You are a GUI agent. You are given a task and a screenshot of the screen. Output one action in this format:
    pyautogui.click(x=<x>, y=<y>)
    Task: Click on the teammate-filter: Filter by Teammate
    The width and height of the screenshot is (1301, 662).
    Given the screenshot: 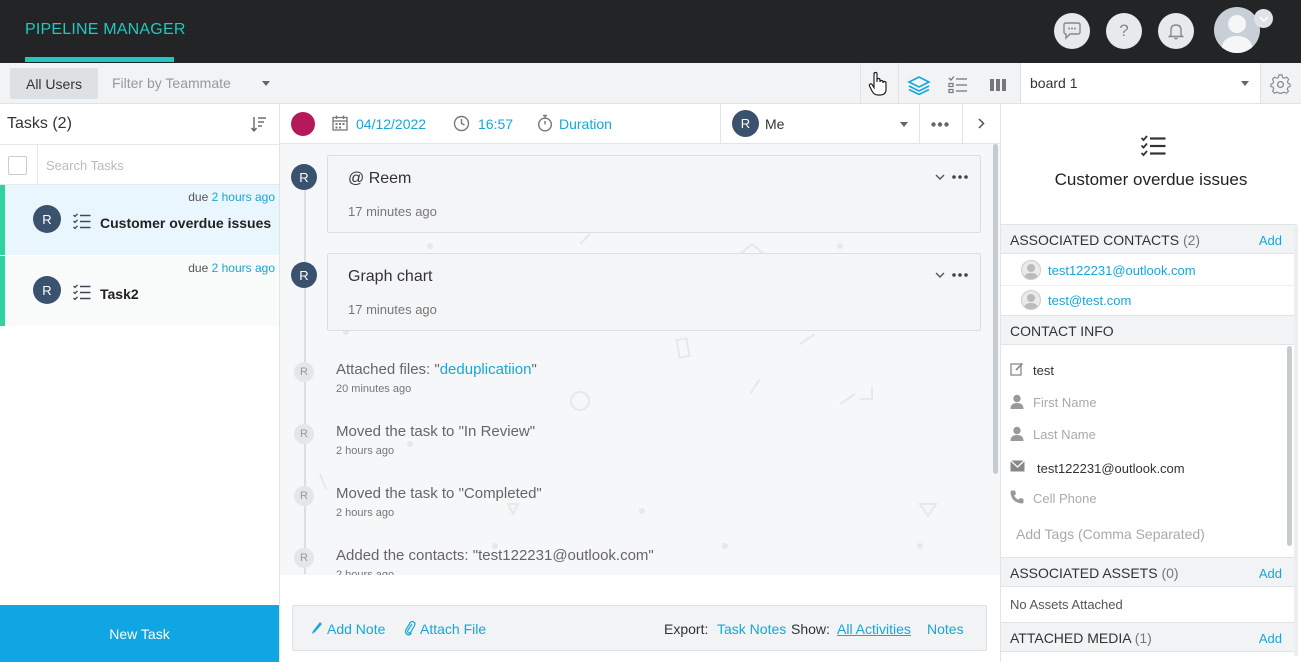 What is the action you would take?
    pyautogui.click(x=171, y=83)
    